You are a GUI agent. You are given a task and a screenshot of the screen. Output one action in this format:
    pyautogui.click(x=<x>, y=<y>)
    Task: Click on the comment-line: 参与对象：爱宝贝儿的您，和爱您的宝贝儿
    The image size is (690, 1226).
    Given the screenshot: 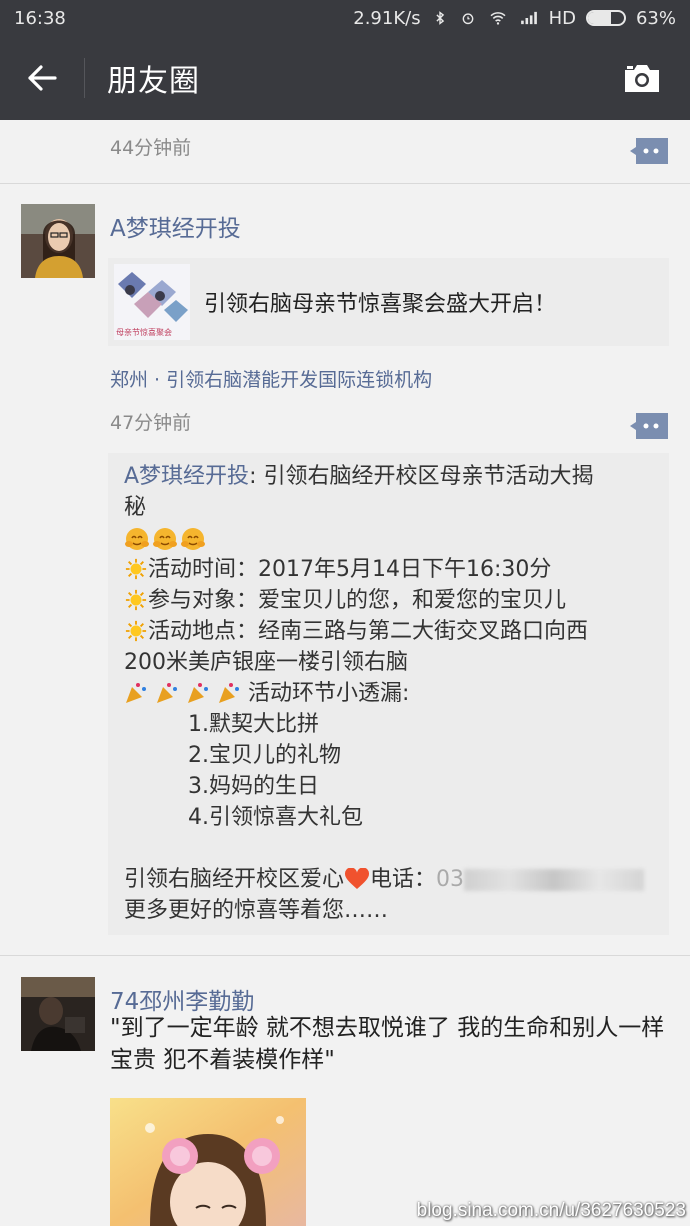 What is the action you would take?
    pyautogui.click(x=388, y=600)
    